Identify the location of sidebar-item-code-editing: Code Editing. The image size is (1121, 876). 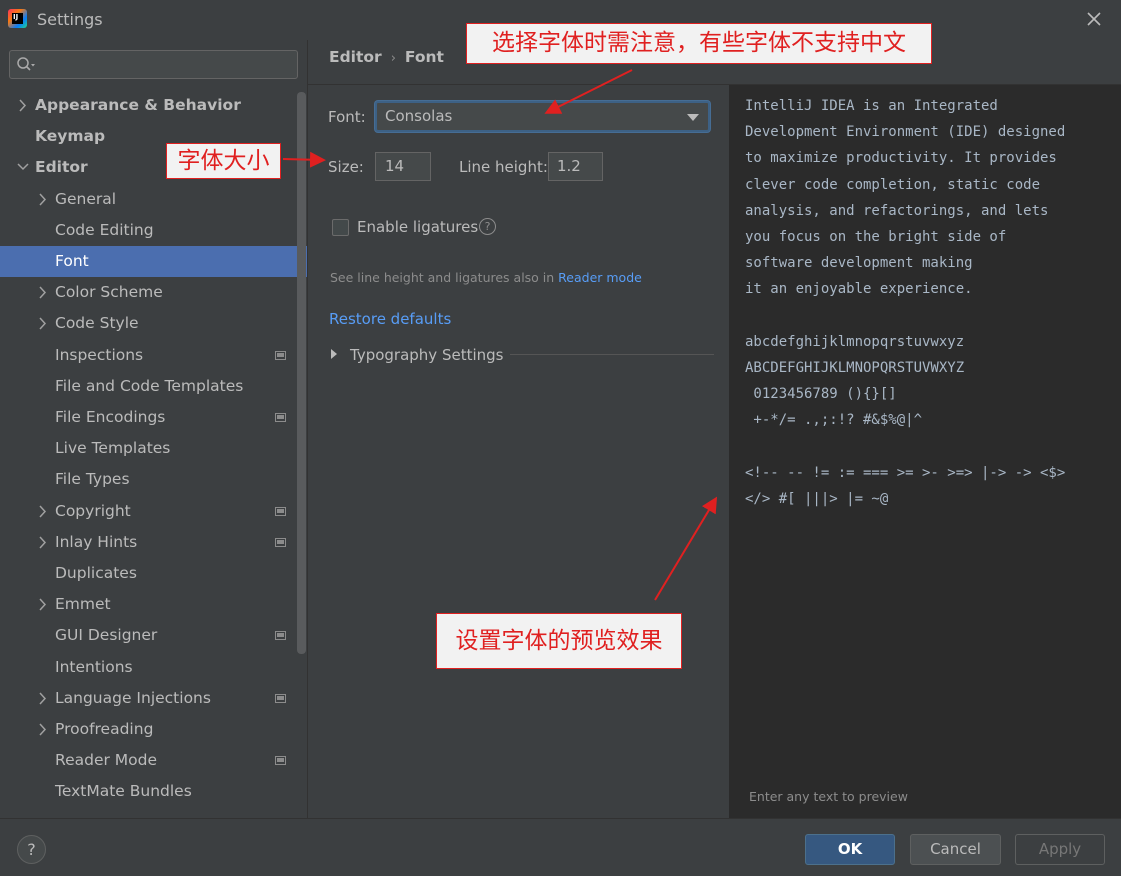
(148, 230).